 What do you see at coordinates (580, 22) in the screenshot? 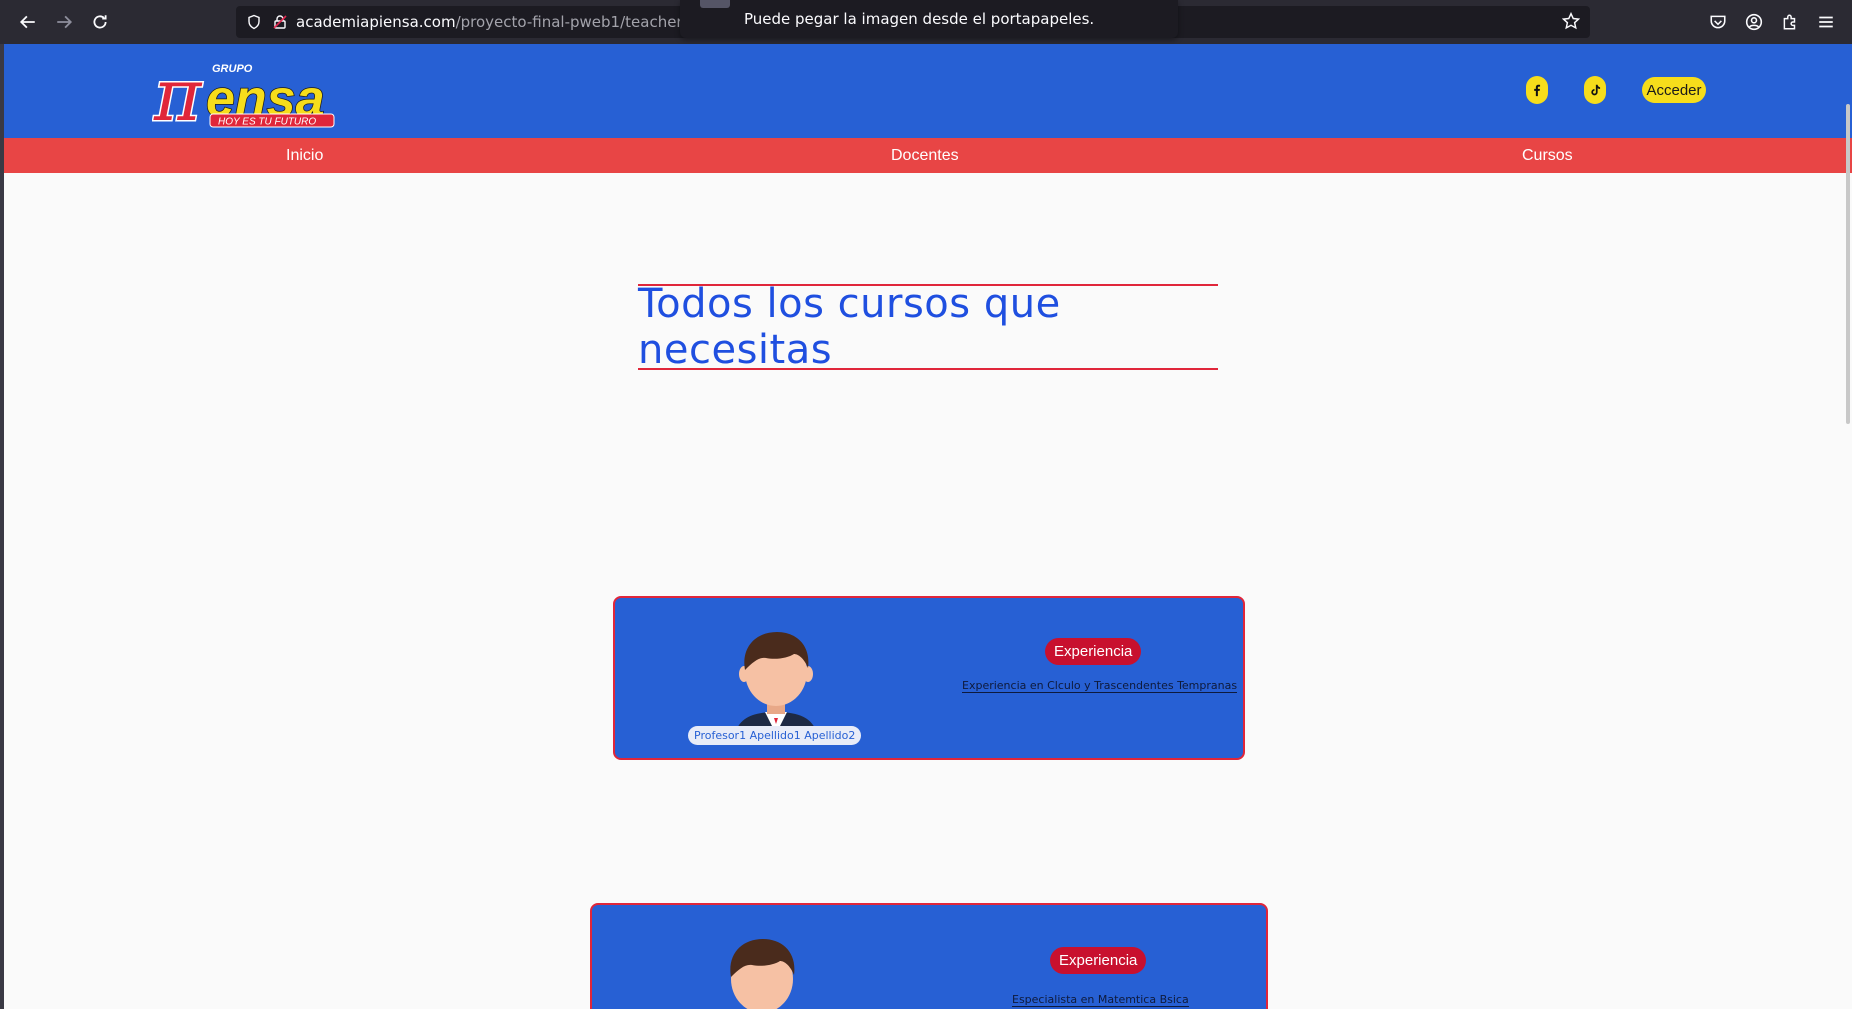
I see `url-path: /proyecto-final-pweb1/teachers.h` at bounding box center [580, 22].